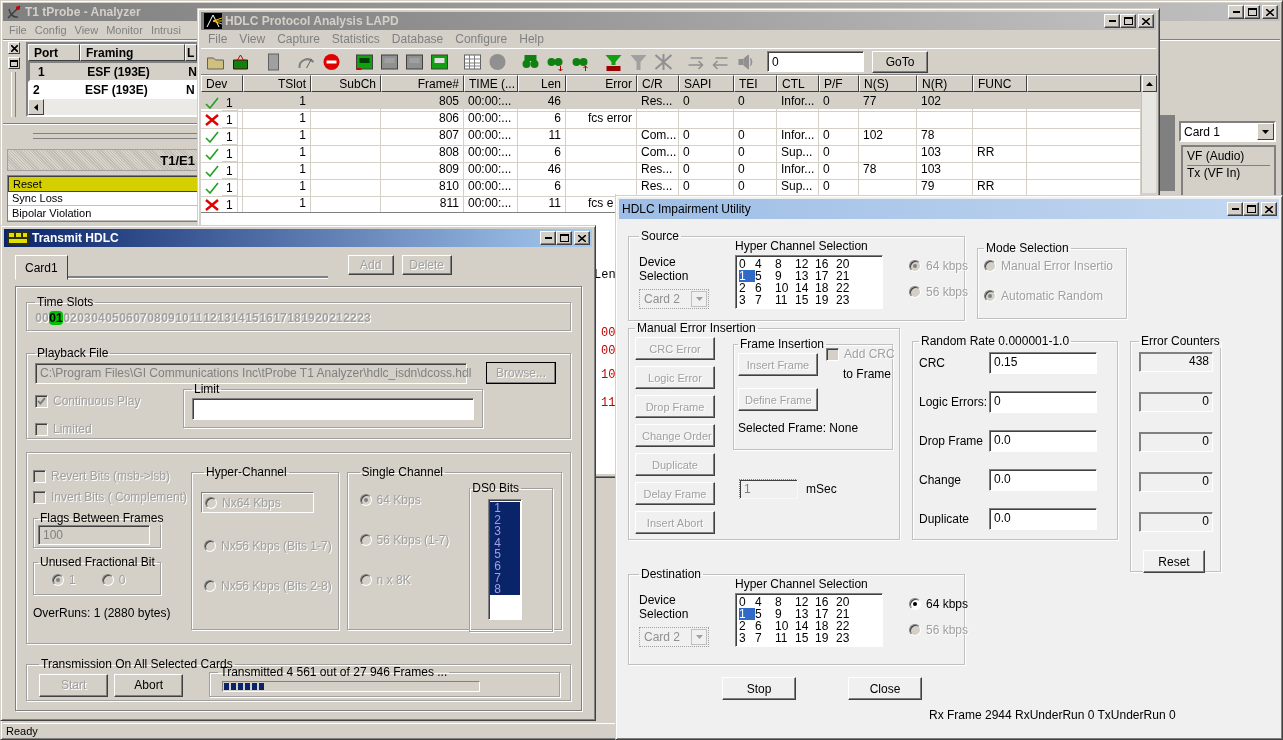 The width and height of the screenshot is (1283, 740). I want to click on column-header: Framing, so click(132, 52).